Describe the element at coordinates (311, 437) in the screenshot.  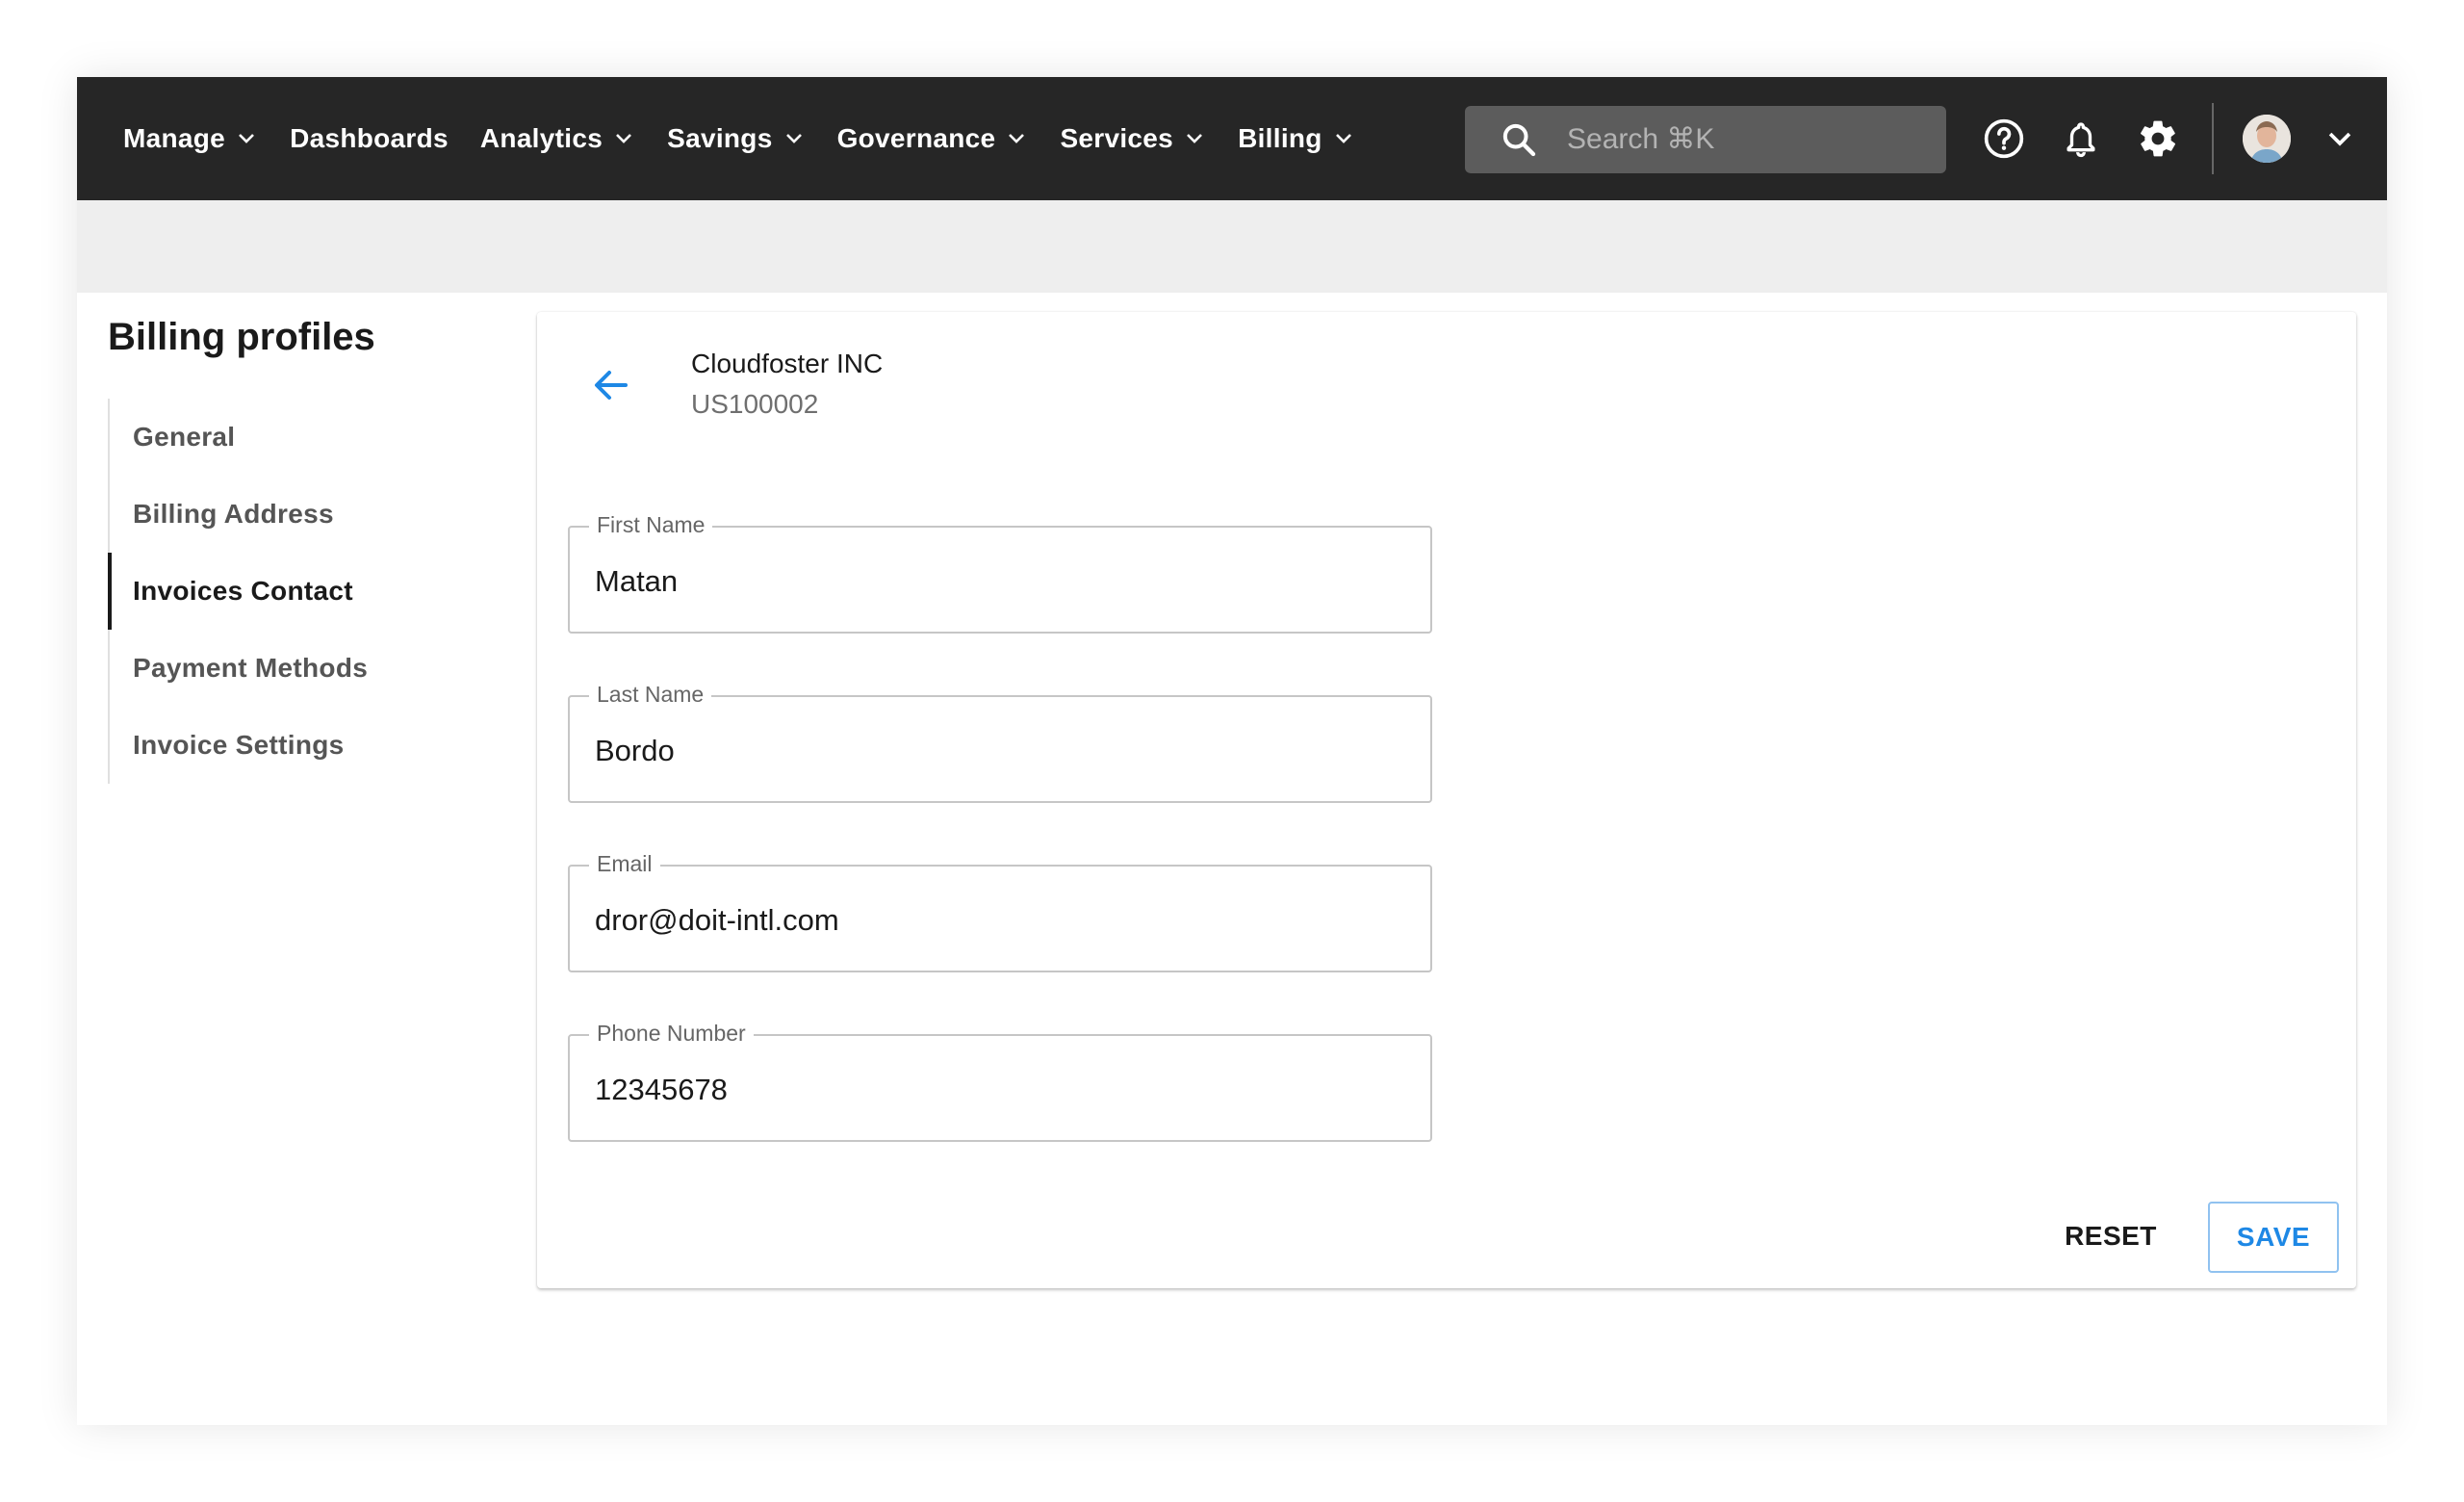
I see `sidebar-item-general: General` at that location.